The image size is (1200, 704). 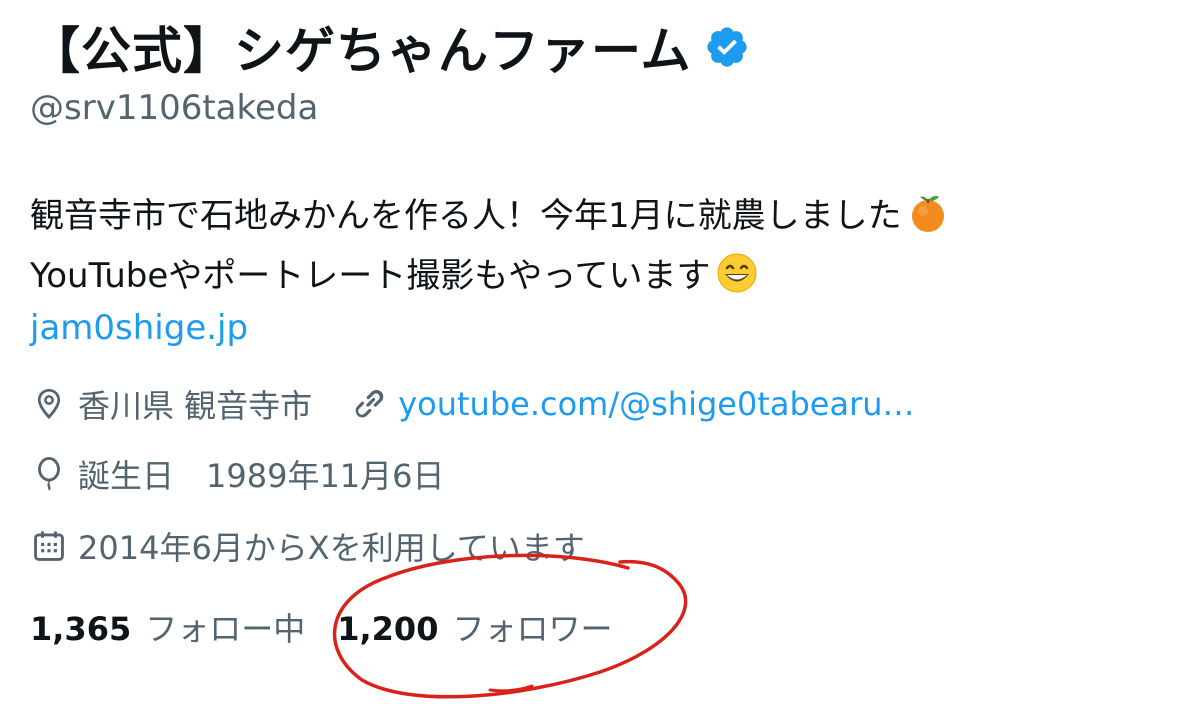 I want to click on bio-line-1: 観音寺市で石地みかんを作る人！今年1月に就農しました, so click(x=490, y=212).